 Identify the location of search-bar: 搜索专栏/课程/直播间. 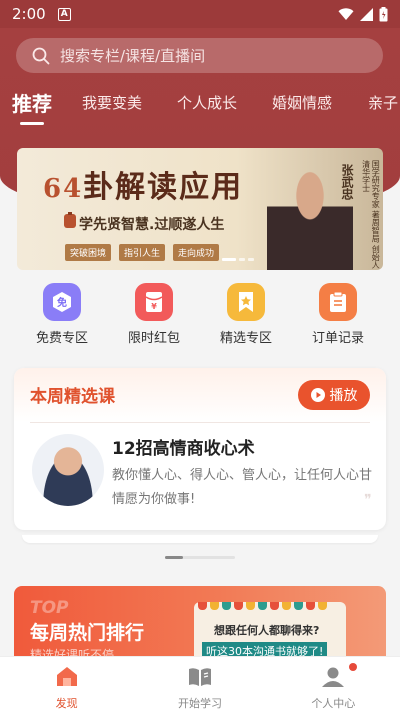
(199, 55).